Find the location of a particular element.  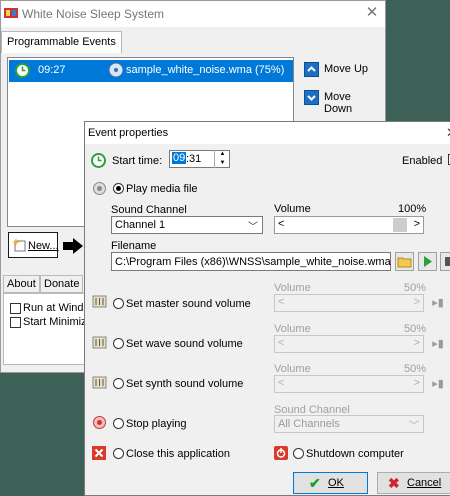

wave-volume-label: Set wave sound volume is located at coordinates (184, 344).